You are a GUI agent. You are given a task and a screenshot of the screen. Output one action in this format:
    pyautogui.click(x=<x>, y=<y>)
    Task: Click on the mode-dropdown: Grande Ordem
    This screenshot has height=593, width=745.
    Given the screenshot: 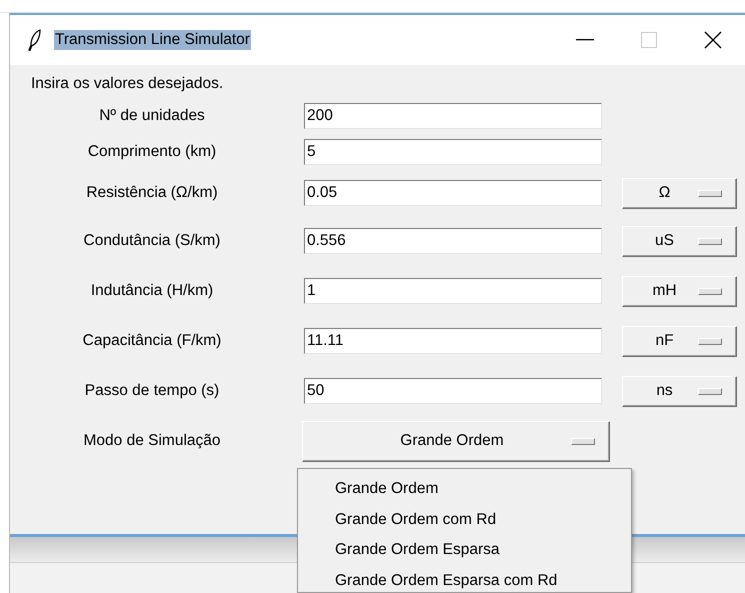 What is the action you would take?
    pyautogui.click(x=456, y=441)
    